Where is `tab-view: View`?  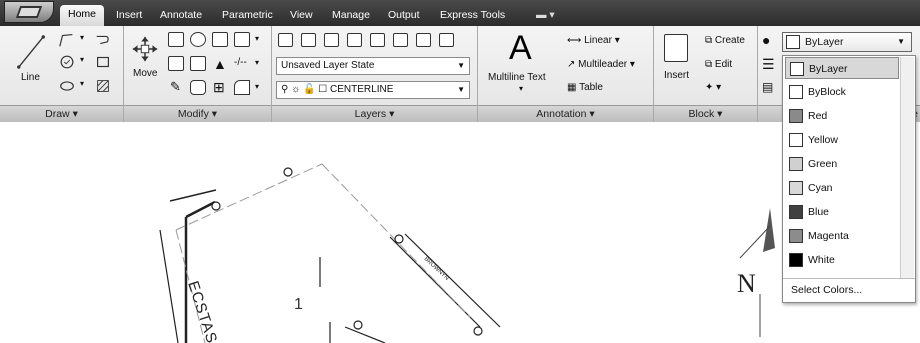 tab-view: View is located at coordinates (301, 16).